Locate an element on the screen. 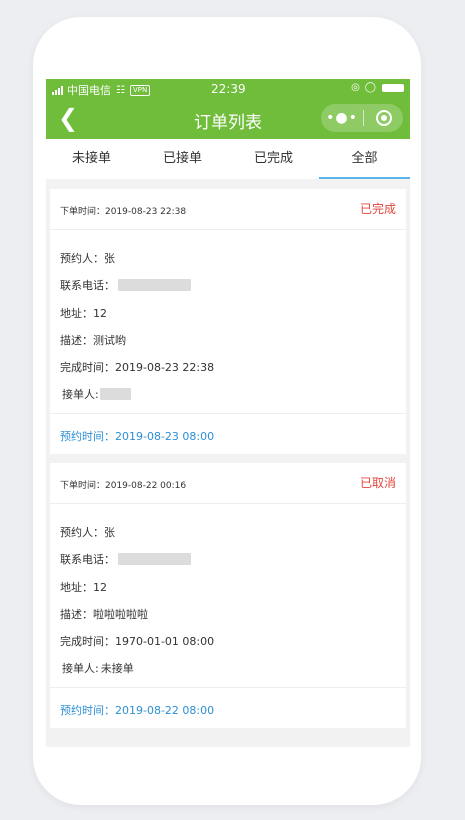 The image size is (465, 820). receiver-row: 接单人: is located at coordinates (96, 394).